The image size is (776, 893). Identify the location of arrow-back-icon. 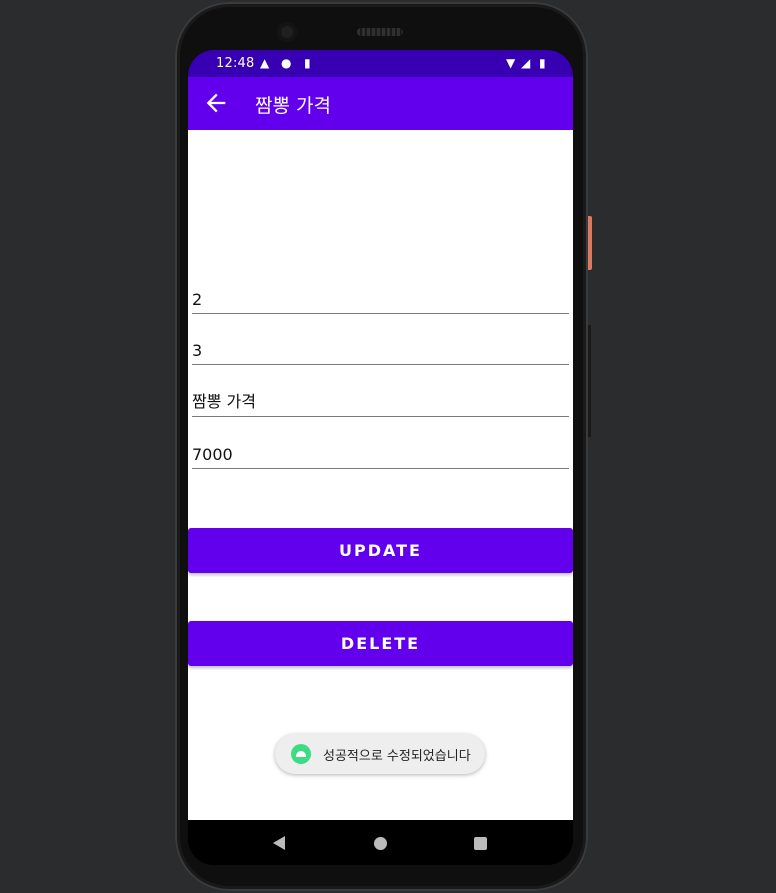
(216, 103).